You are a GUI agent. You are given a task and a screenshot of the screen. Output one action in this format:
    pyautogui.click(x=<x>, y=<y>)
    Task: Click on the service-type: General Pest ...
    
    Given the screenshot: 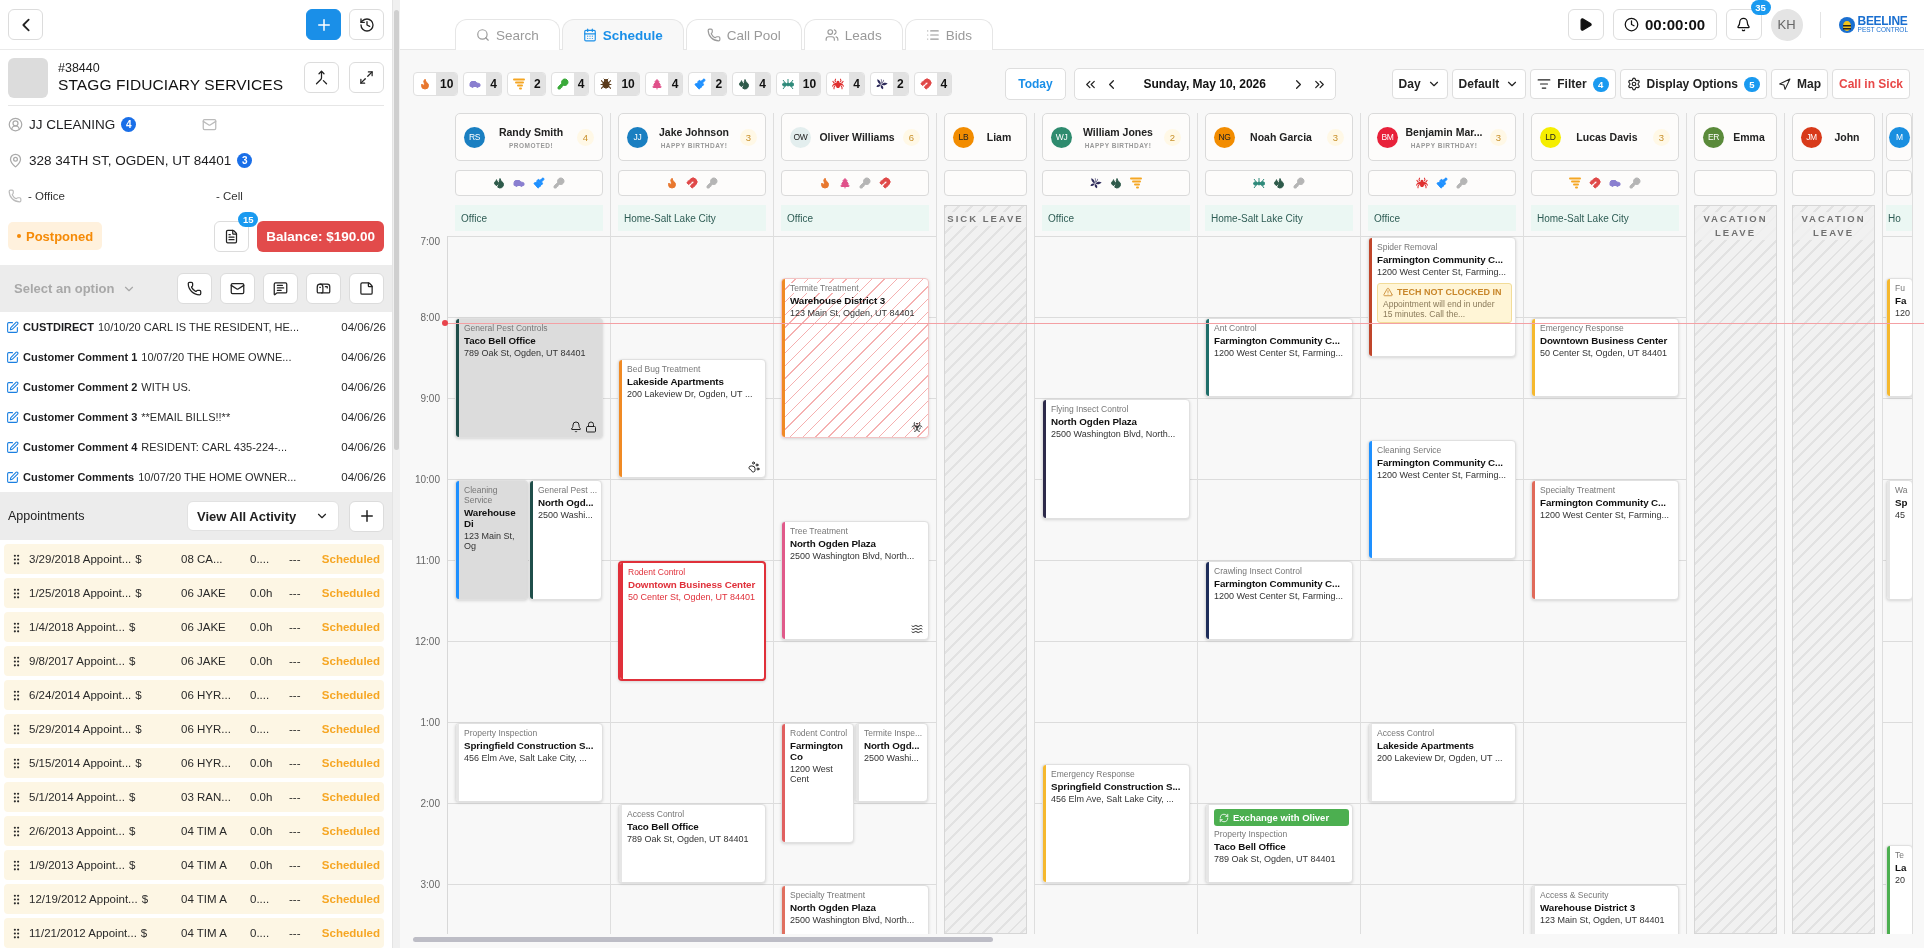 What is the action you would take?
    pyautogui.click(x=568, y=490)
    